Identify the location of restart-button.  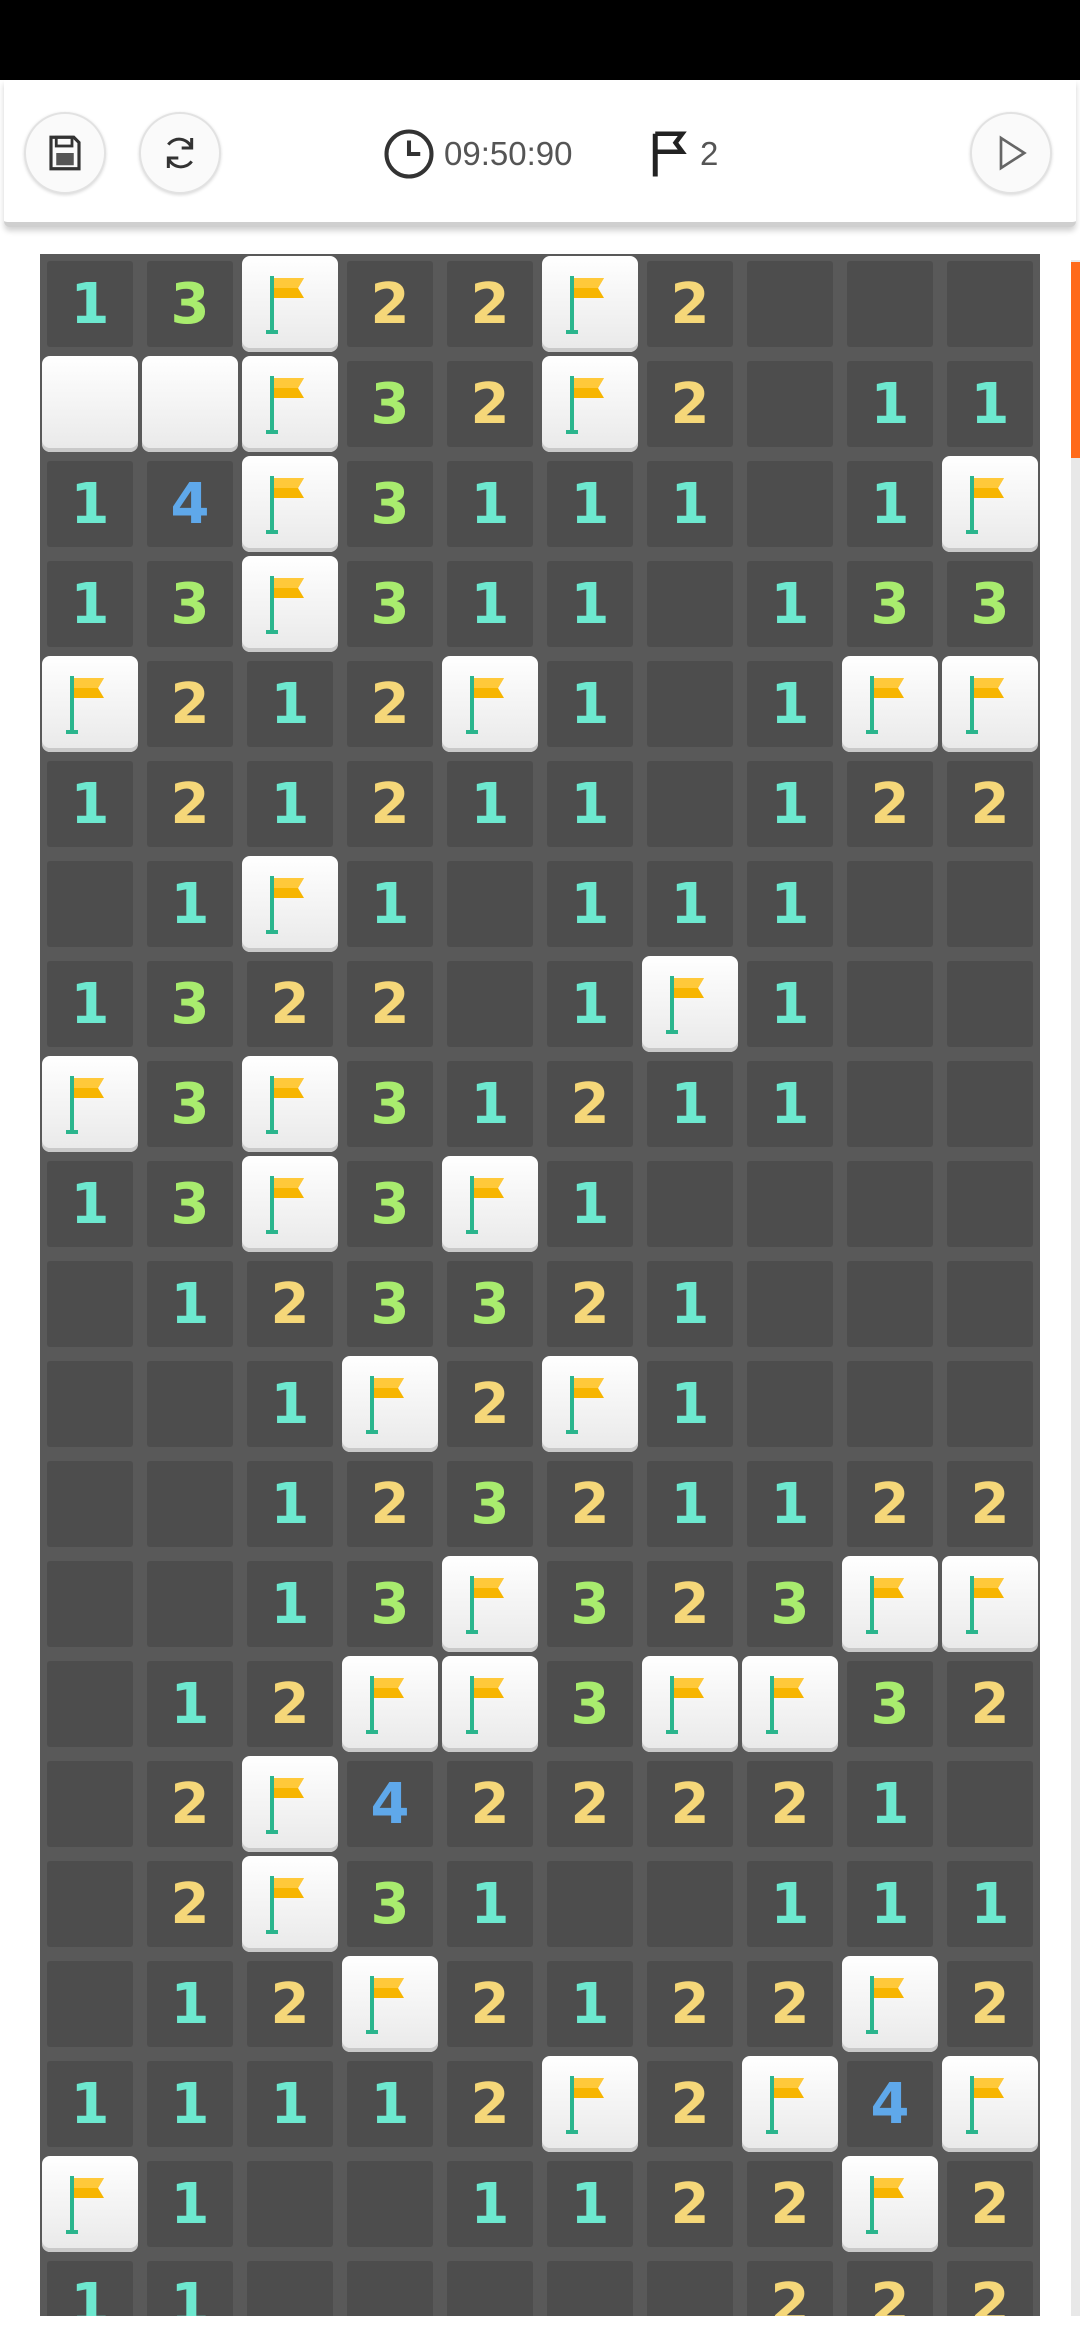
(180, 153).